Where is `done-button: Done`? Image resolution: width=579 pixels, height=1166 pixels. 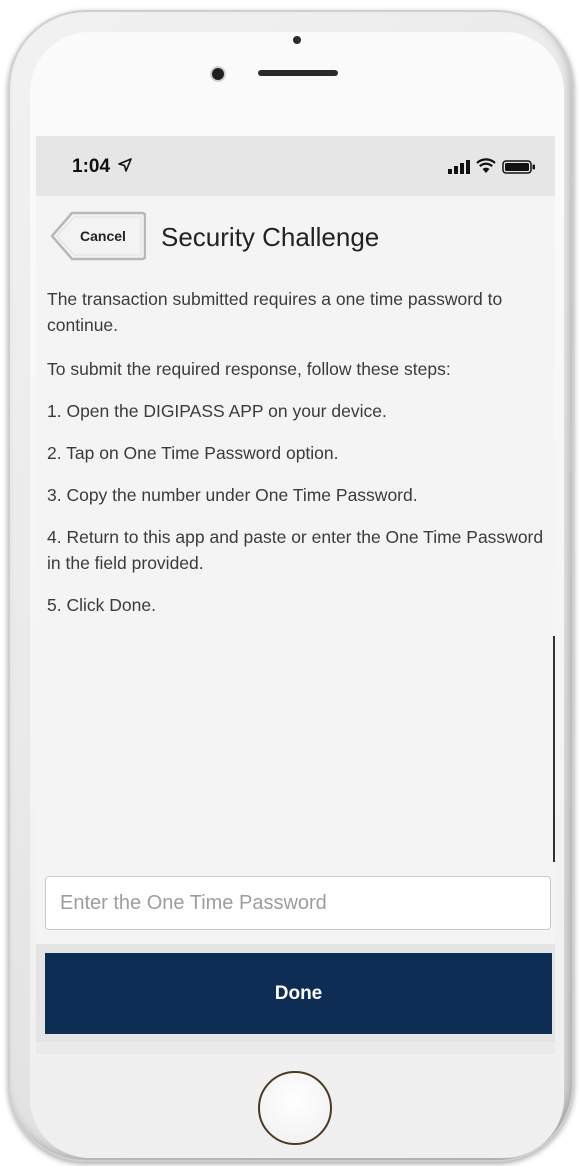 done-button: Done is located at coordinates (298, 993).